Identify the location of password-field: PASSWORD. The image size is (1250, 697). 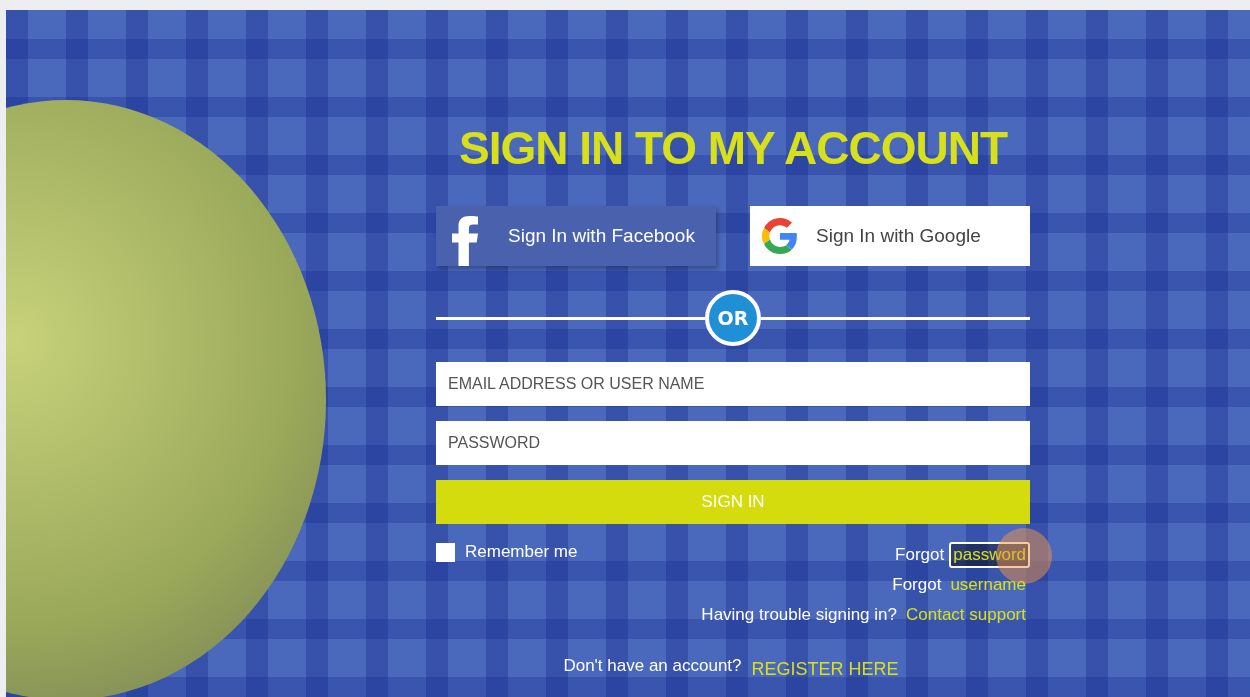
(733, 443).